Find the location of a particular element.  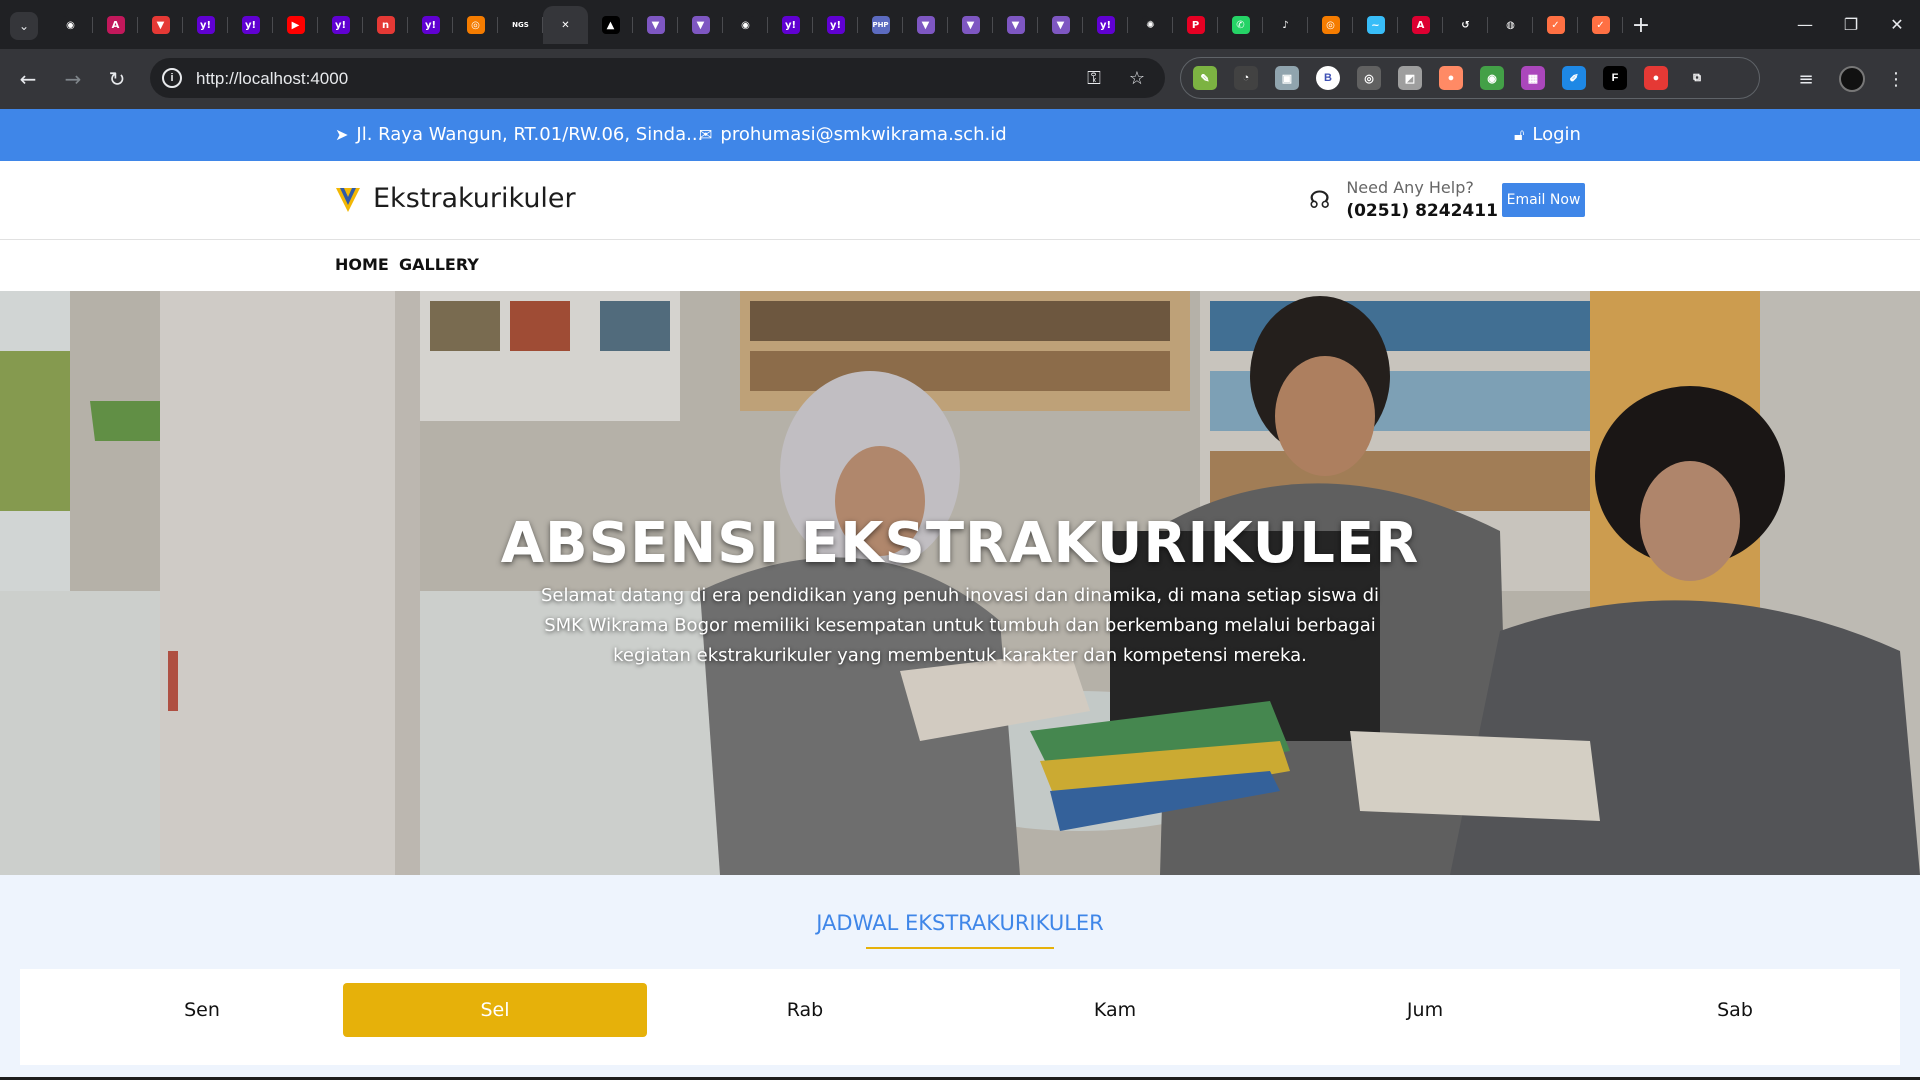

brand-logo-icon is located at coordinates (348, 199).